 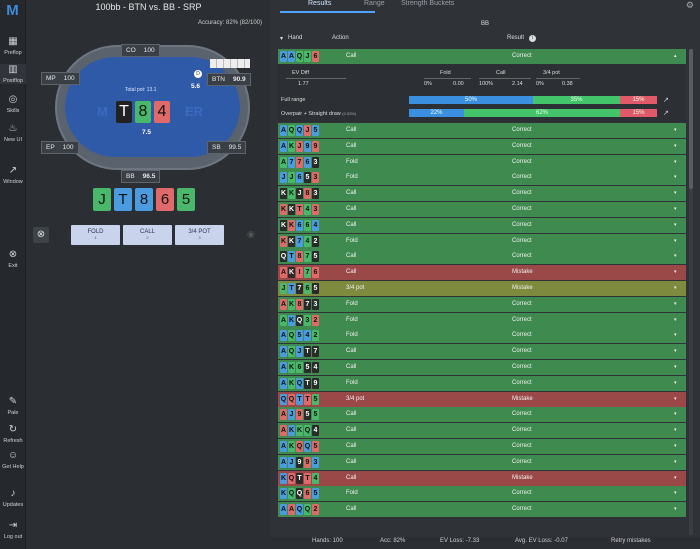 What do you see at coordinates (482, 352) in the screenshot?
I see `table-row: A Q J T 7 Call Correct ▾` at bounding box center [482, 352].